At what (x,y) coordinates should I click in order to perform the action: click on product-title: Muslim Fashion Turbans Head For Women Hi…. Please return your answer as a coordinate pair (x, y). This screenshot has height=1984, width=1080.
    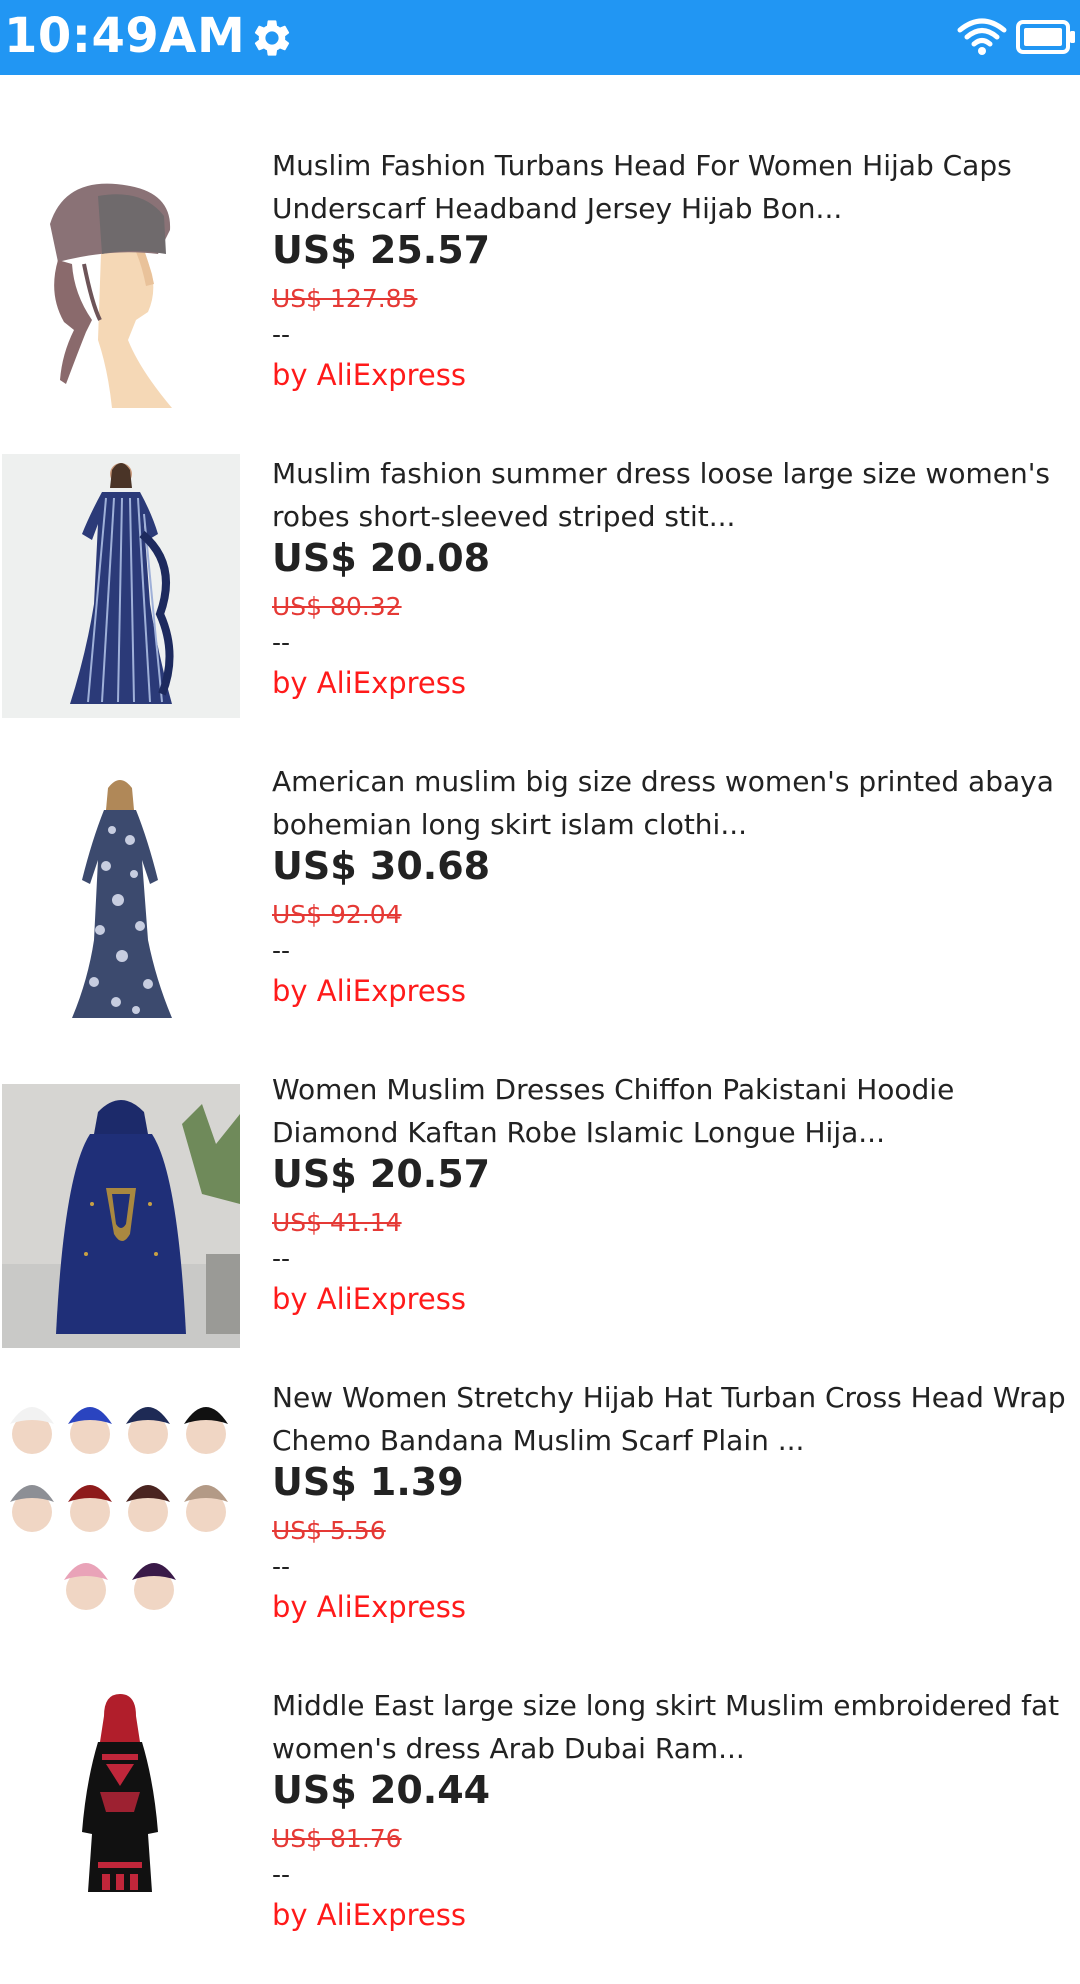
    Looking at the image, I should click on (676, 187).